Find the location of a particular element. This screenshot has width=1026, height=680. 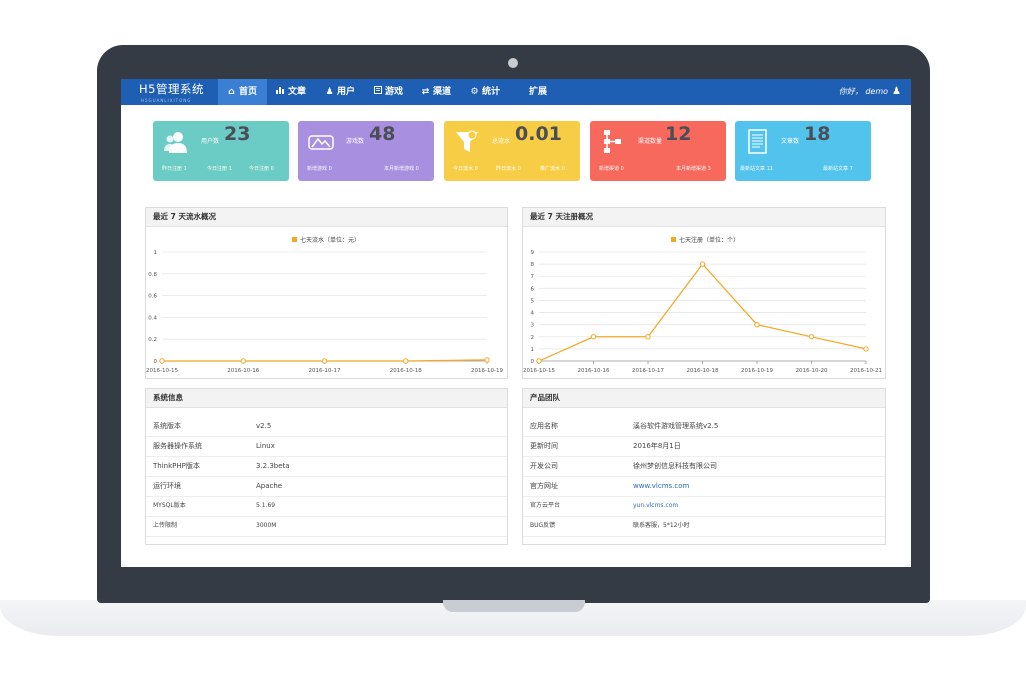

brand-title: H5管理系统 is located at coordinates (171, 89).